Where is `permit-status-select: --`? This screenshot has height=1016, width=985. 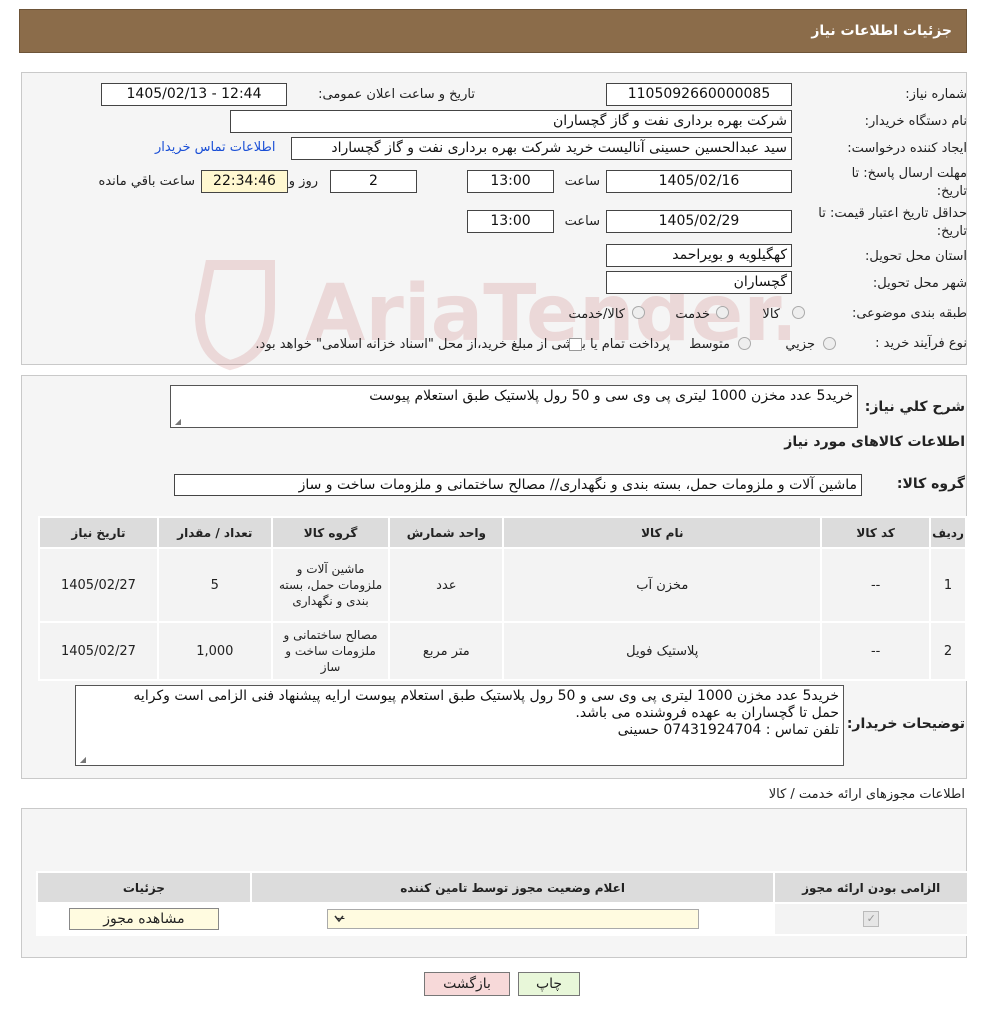
permit-status-select: -- is located at coordinates (512, 919).